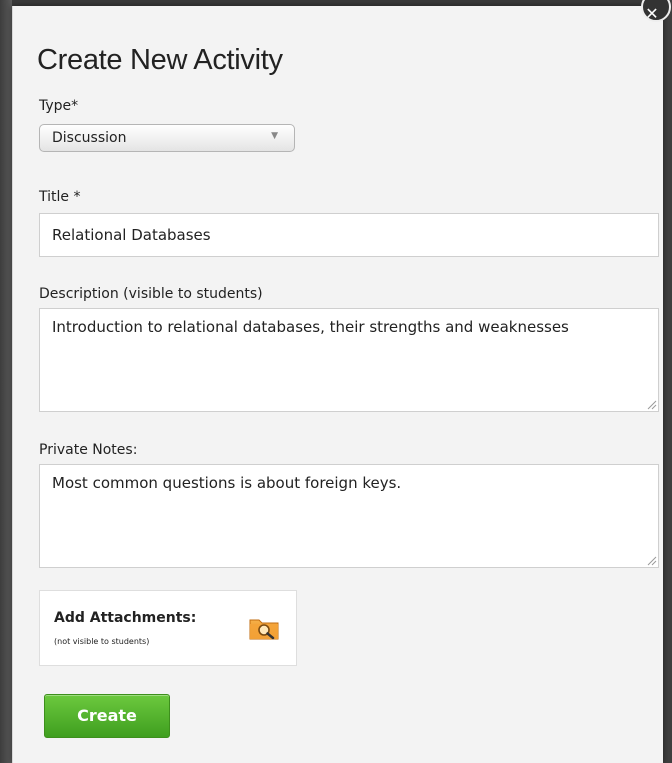 Image resolution: width=672 pixels, height=763 pixels. Describe the element at coordinates (349, 235) in the screenshot. I see `title-input: Relational Databases` at that location.